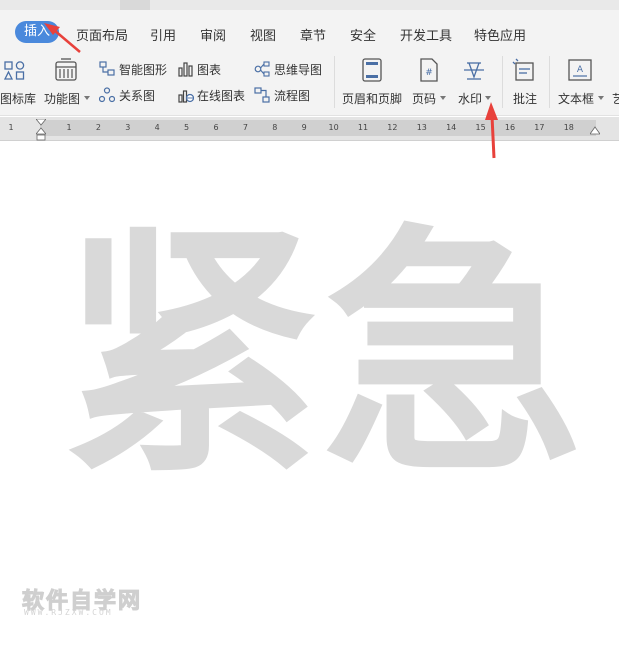 Image resolution: width=619 pixels, height=648 pixels. Describe the element at coordinates (615, 98) in the screenshot. I see `word-art-label-partial: 艺` at that location.